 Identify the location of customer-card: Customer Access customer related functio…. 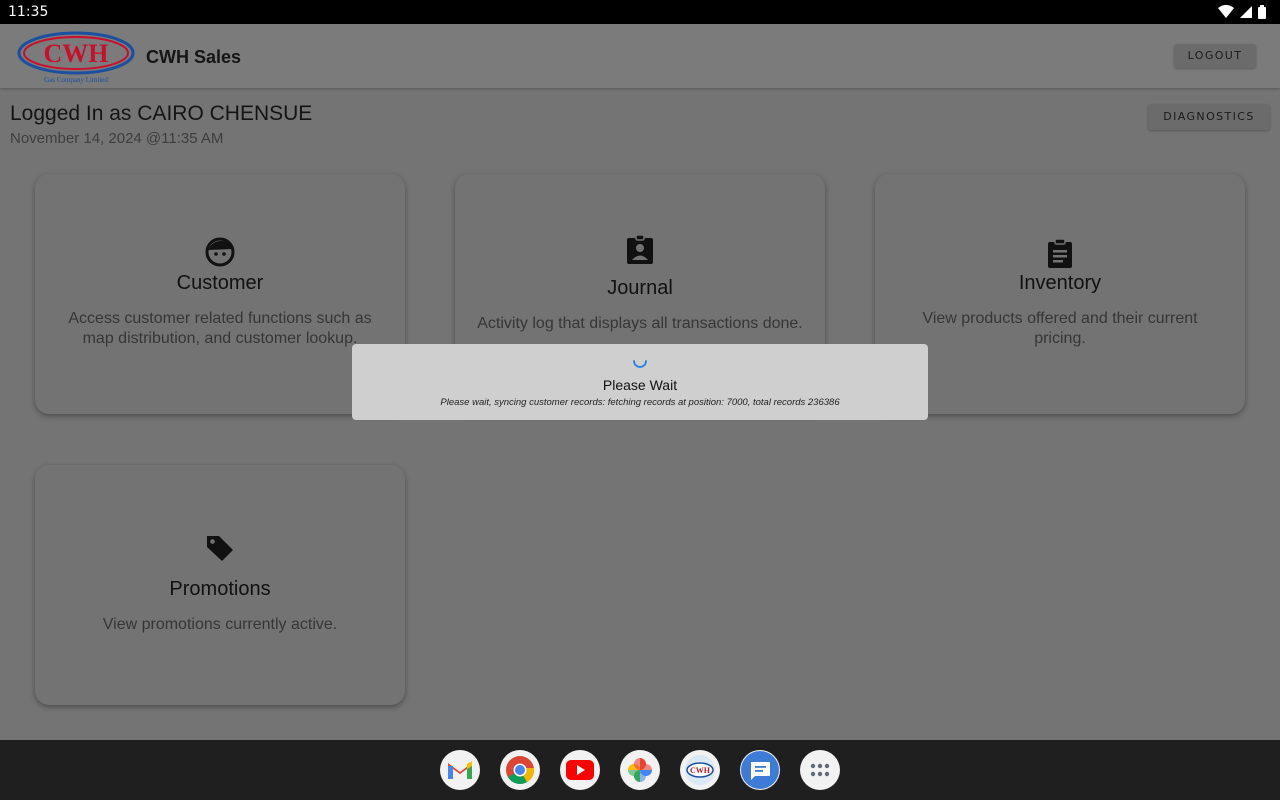
(220, 294).